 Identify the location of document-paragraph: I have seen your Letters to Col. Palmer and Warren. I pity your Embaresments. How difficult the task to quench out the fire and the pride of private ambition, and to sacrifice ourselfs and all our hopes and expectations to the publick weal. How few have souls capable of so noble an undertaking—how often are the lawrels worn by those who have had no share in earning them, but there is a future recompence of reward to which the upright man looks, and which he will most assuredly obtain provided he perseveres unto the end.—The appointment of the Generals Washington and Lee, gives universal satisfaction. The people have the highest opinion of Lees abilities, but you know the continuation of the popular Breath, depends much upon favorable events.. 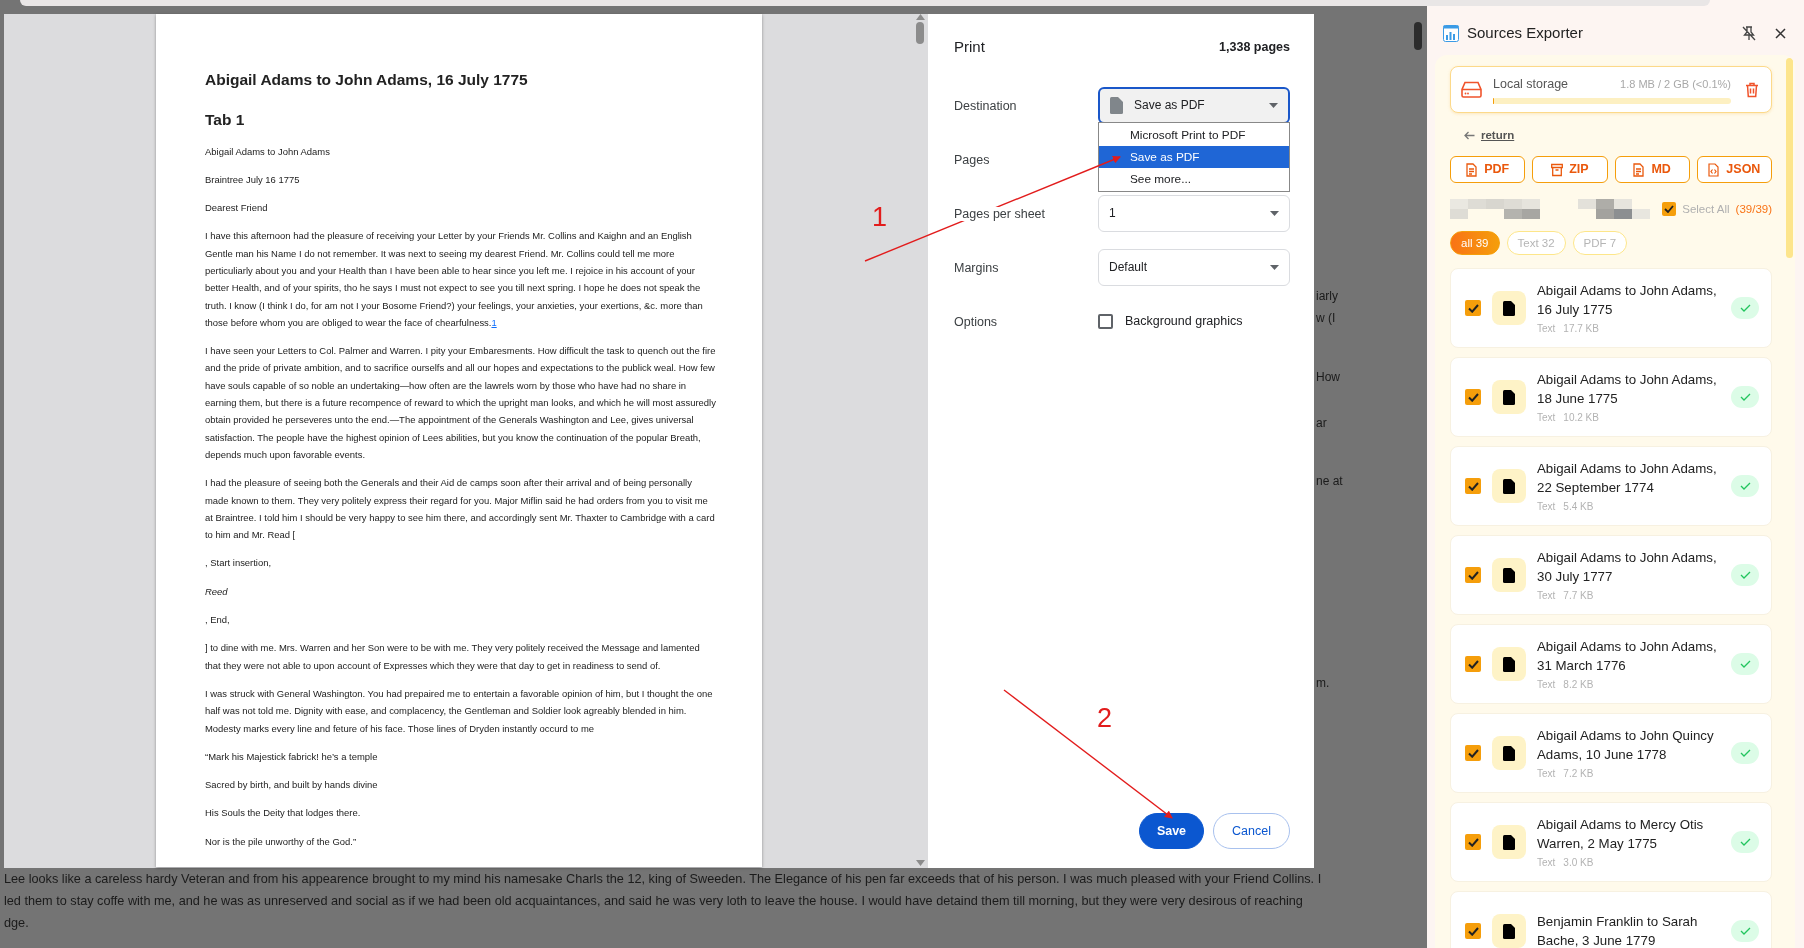
(461, 403).